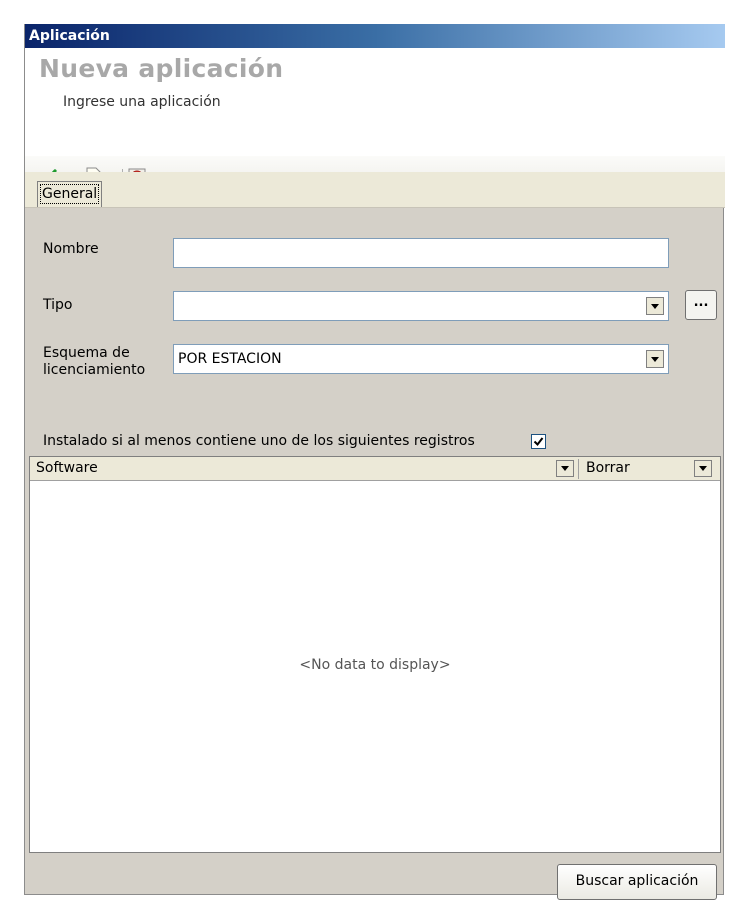  I want to click on tab-strip: General, so click(375, 190).